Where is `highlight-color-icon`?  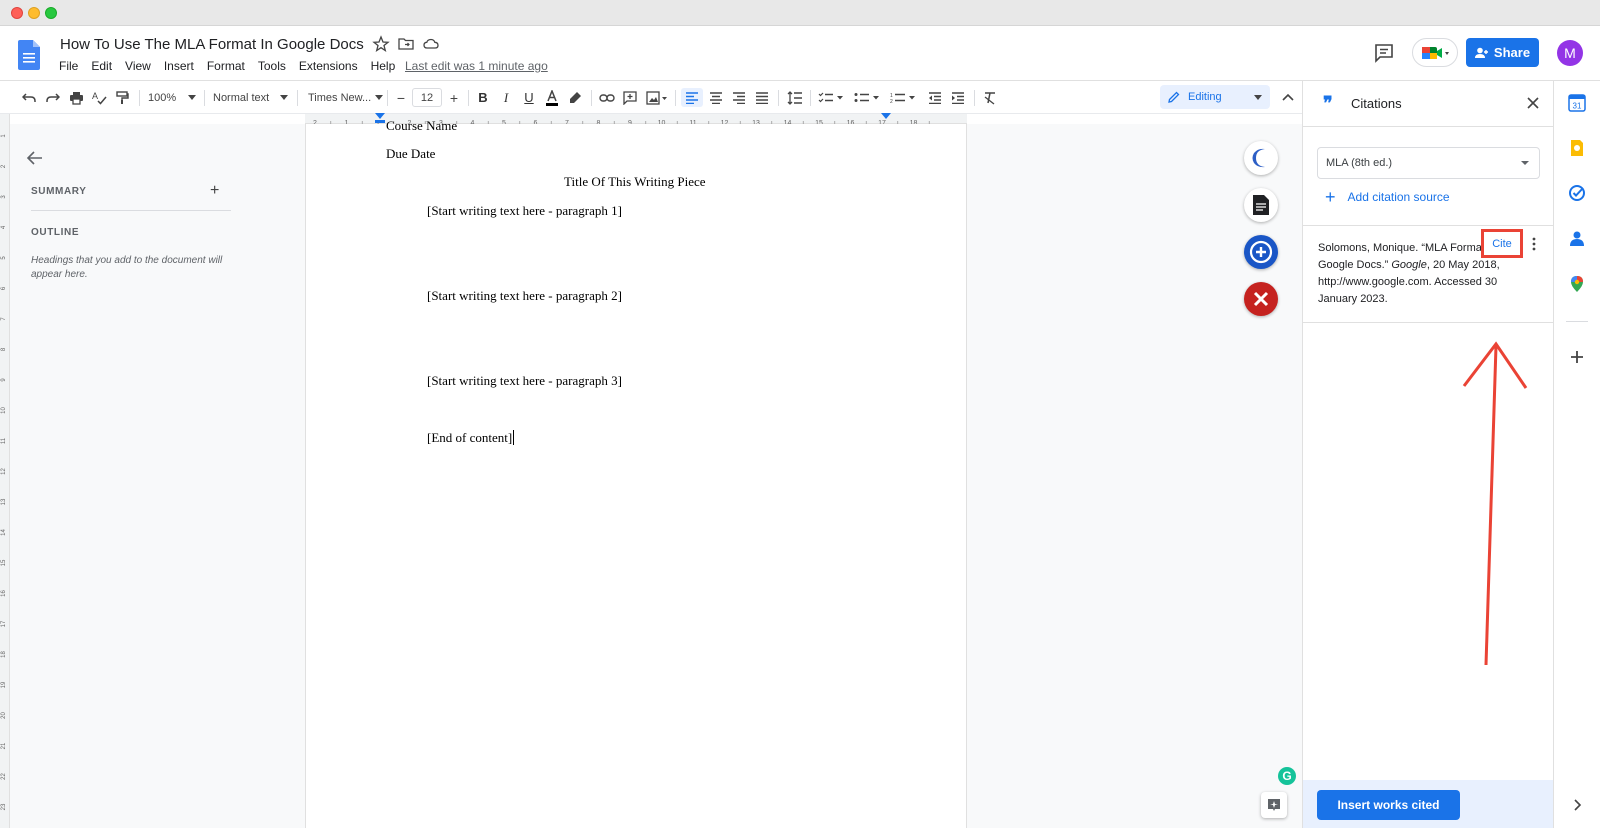
highlight-color-icon is located at coordinates (575, 97).